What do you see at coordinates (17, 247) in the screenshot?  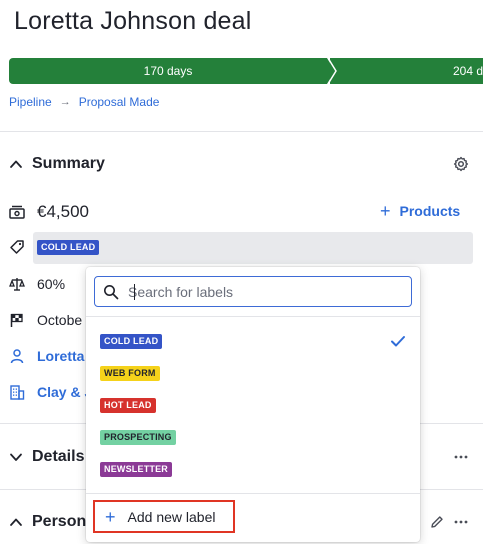 I see `tag-icon` at bounding box center [17, 247].